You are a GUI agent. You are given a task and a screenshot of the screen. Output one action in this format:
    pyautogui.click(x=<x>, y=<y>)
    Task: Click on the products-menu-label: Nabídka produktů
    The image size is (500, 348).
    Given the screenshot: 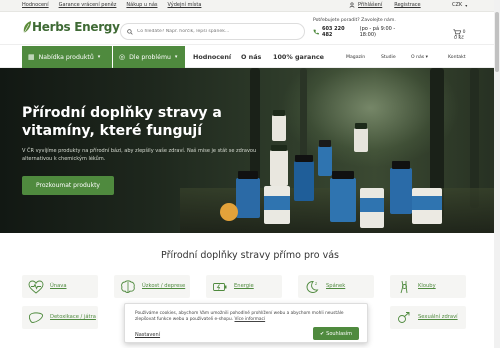 What is the action you would take?
    pyautogui.click(x=66, y=57)
    